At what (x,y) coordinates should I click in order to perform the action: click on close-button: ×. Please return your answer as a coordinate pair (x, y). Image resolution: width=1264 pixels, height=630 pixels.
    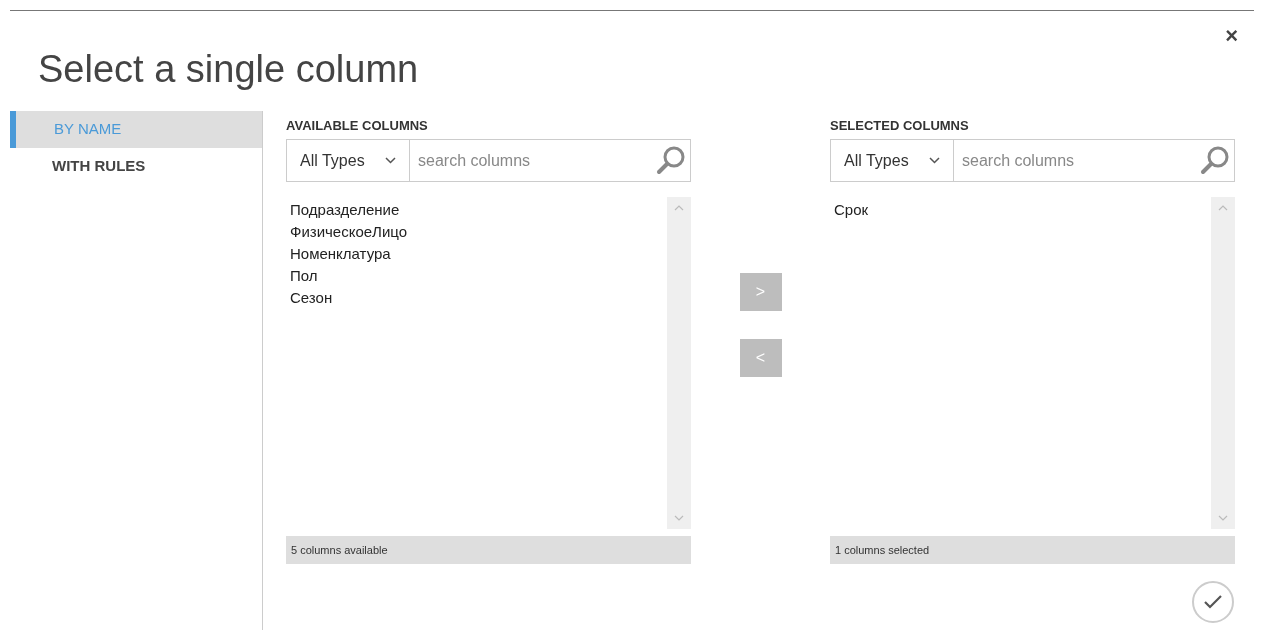
    Looking at the image, I should click on (1231, 36).